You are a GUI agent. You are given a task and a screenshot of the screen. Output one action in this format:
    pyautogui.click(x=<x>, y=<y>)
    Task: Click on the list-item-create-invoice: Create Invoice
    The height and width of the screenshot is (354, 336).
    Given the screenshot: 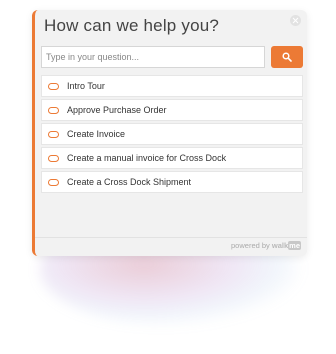 What is the action you would take?
    pyautogui.click(x=172, y=134)
    